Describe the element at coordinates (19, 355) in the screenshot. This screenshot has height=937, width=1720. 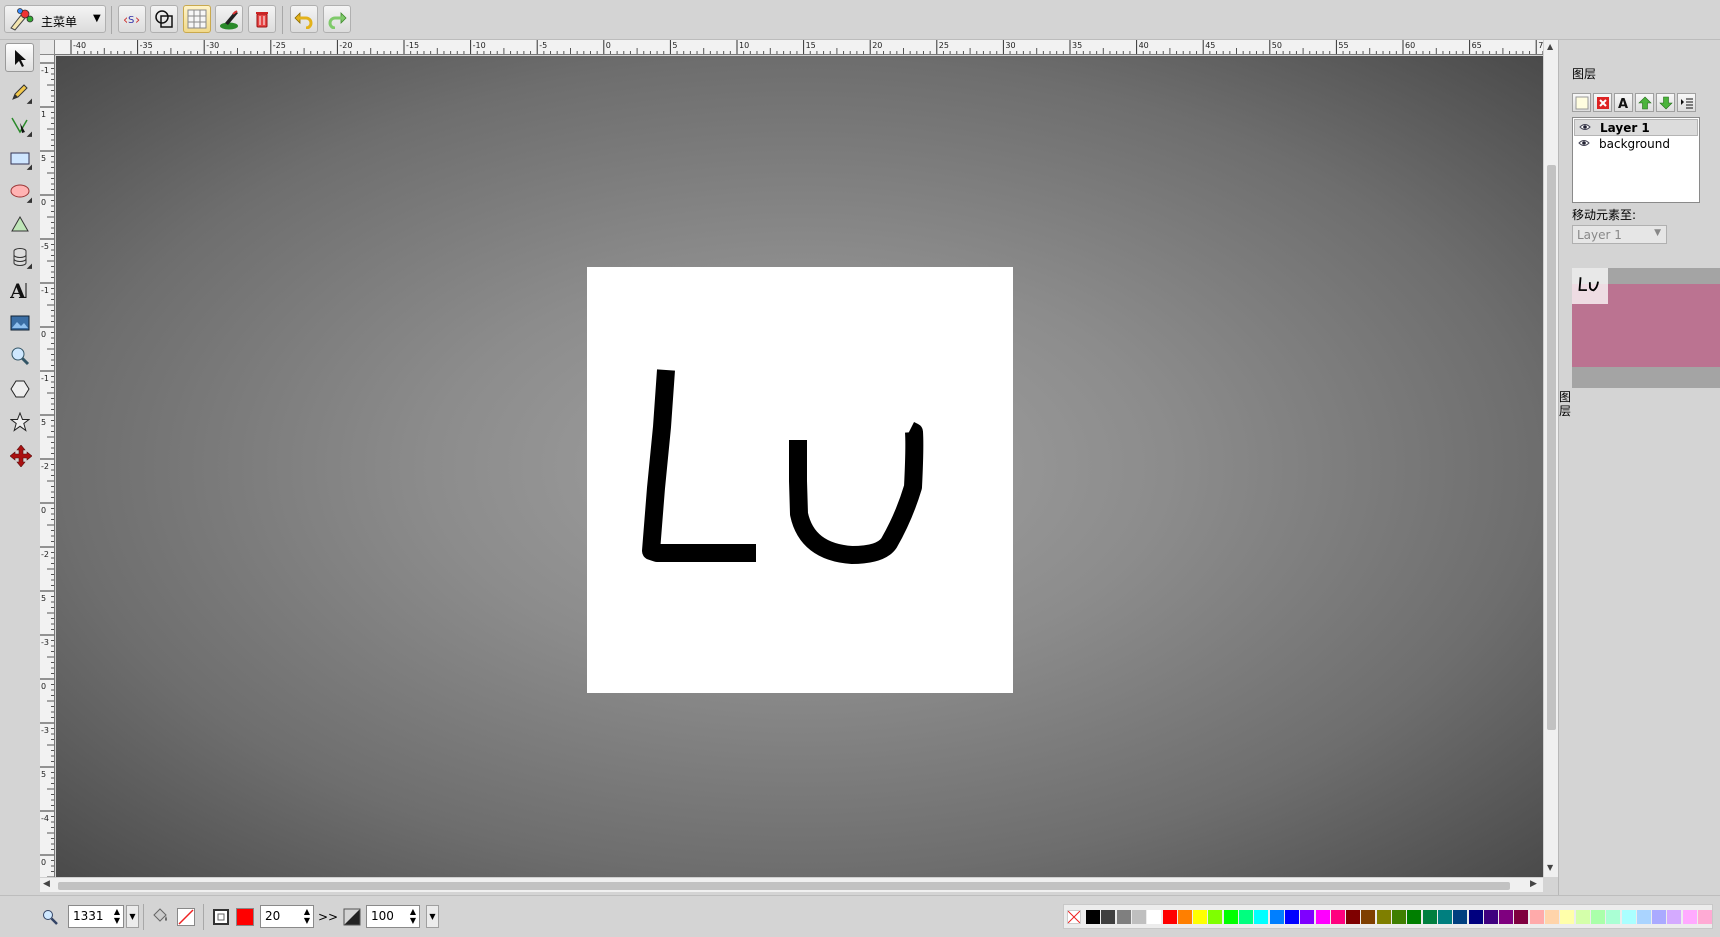
I see `zoom-tool` at that location.